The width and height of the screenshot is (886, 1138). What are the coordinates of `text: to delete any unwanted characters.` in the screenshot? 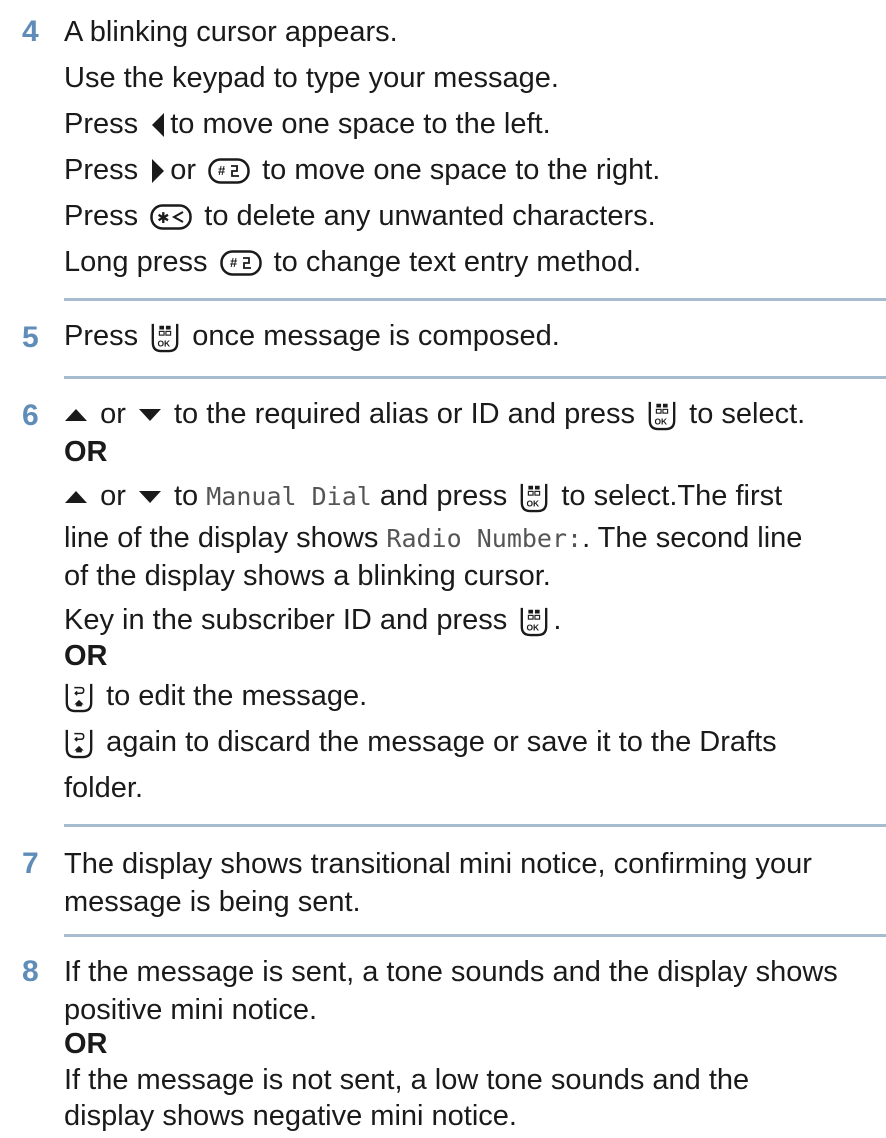 It's located at (430, 216).